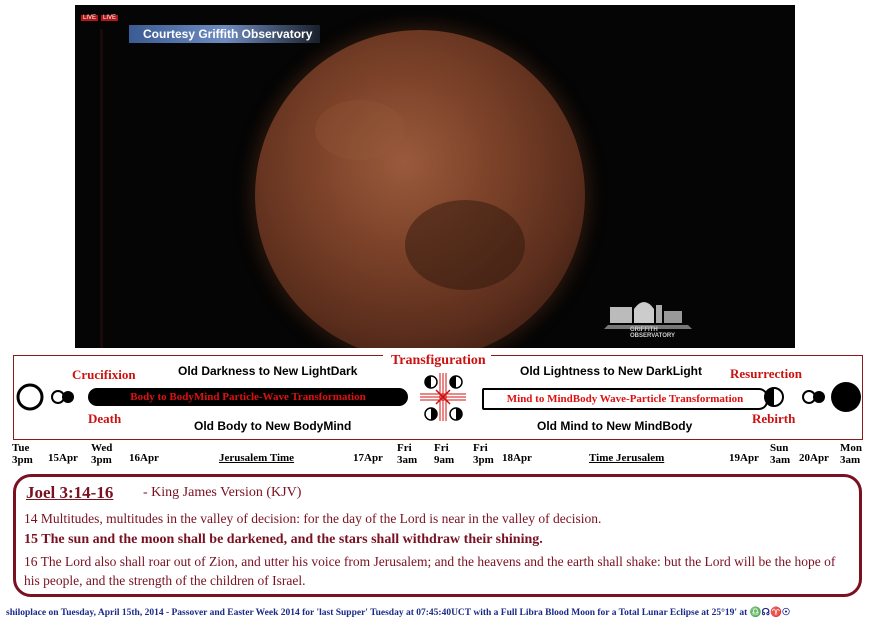  Describe the element at coordinates (650, 312) in the screenshot. I see `griffith-observatory-watermark: GRIFFITH OBSERVATORY` at that location.